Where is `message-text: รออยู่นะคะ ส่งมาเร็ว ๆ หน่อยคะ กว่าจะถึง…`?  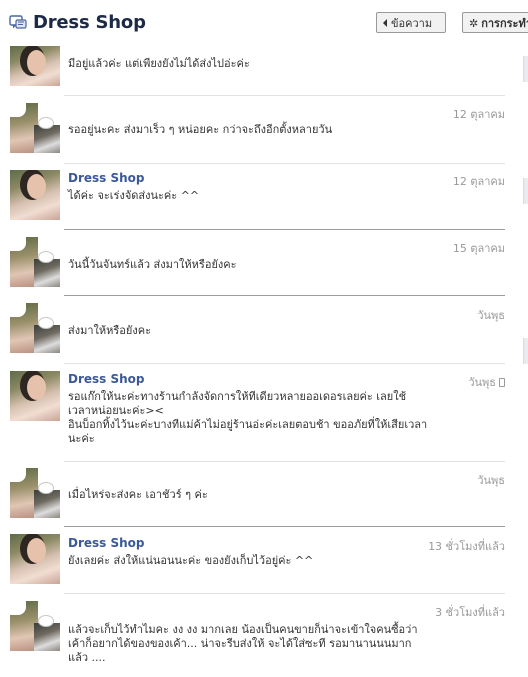 message-text: รออยู่นะคะ ส่งมาเร็ว ๆ หน่อยคะ กว่าจะถึง… is located at coordinates (200, 129).